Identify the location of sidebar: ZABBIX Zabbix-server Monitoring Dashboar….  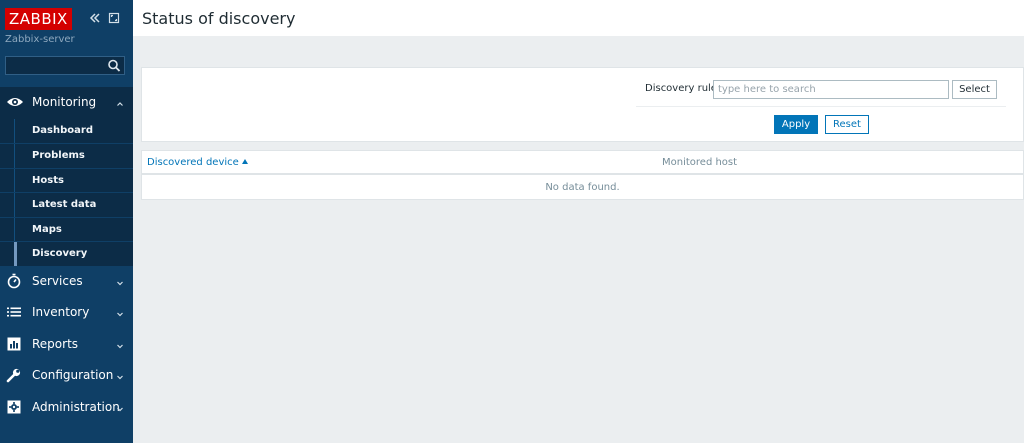
(66, 221).